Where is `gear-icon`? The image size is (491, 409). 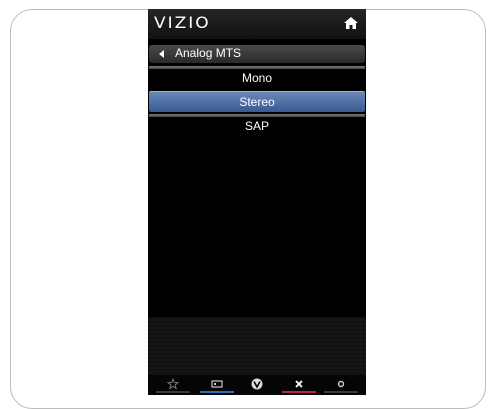
gear-icon is located at coordinates (341, 384).